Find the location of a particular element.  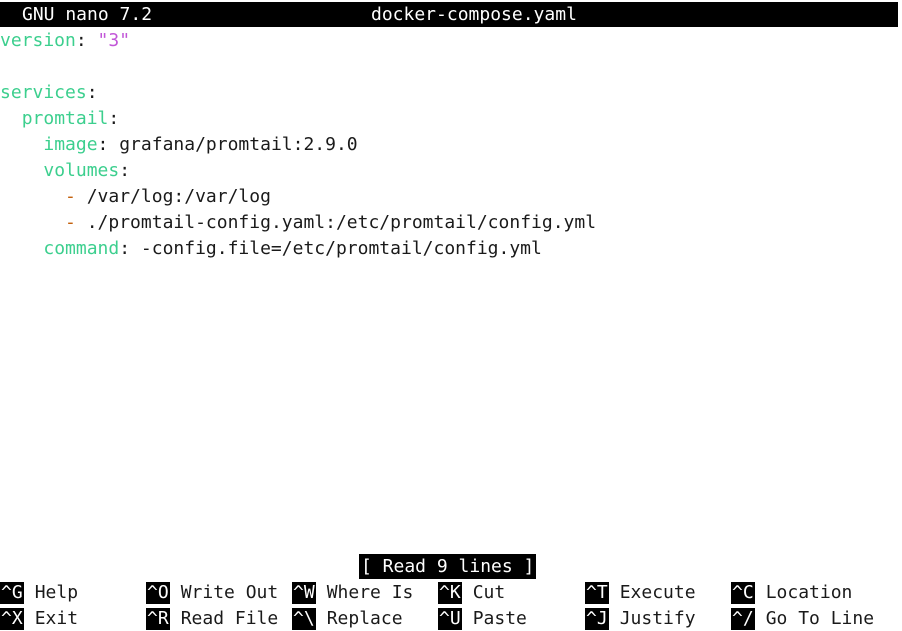

shortcut-label: Execute is located at coordinates (657, 592).